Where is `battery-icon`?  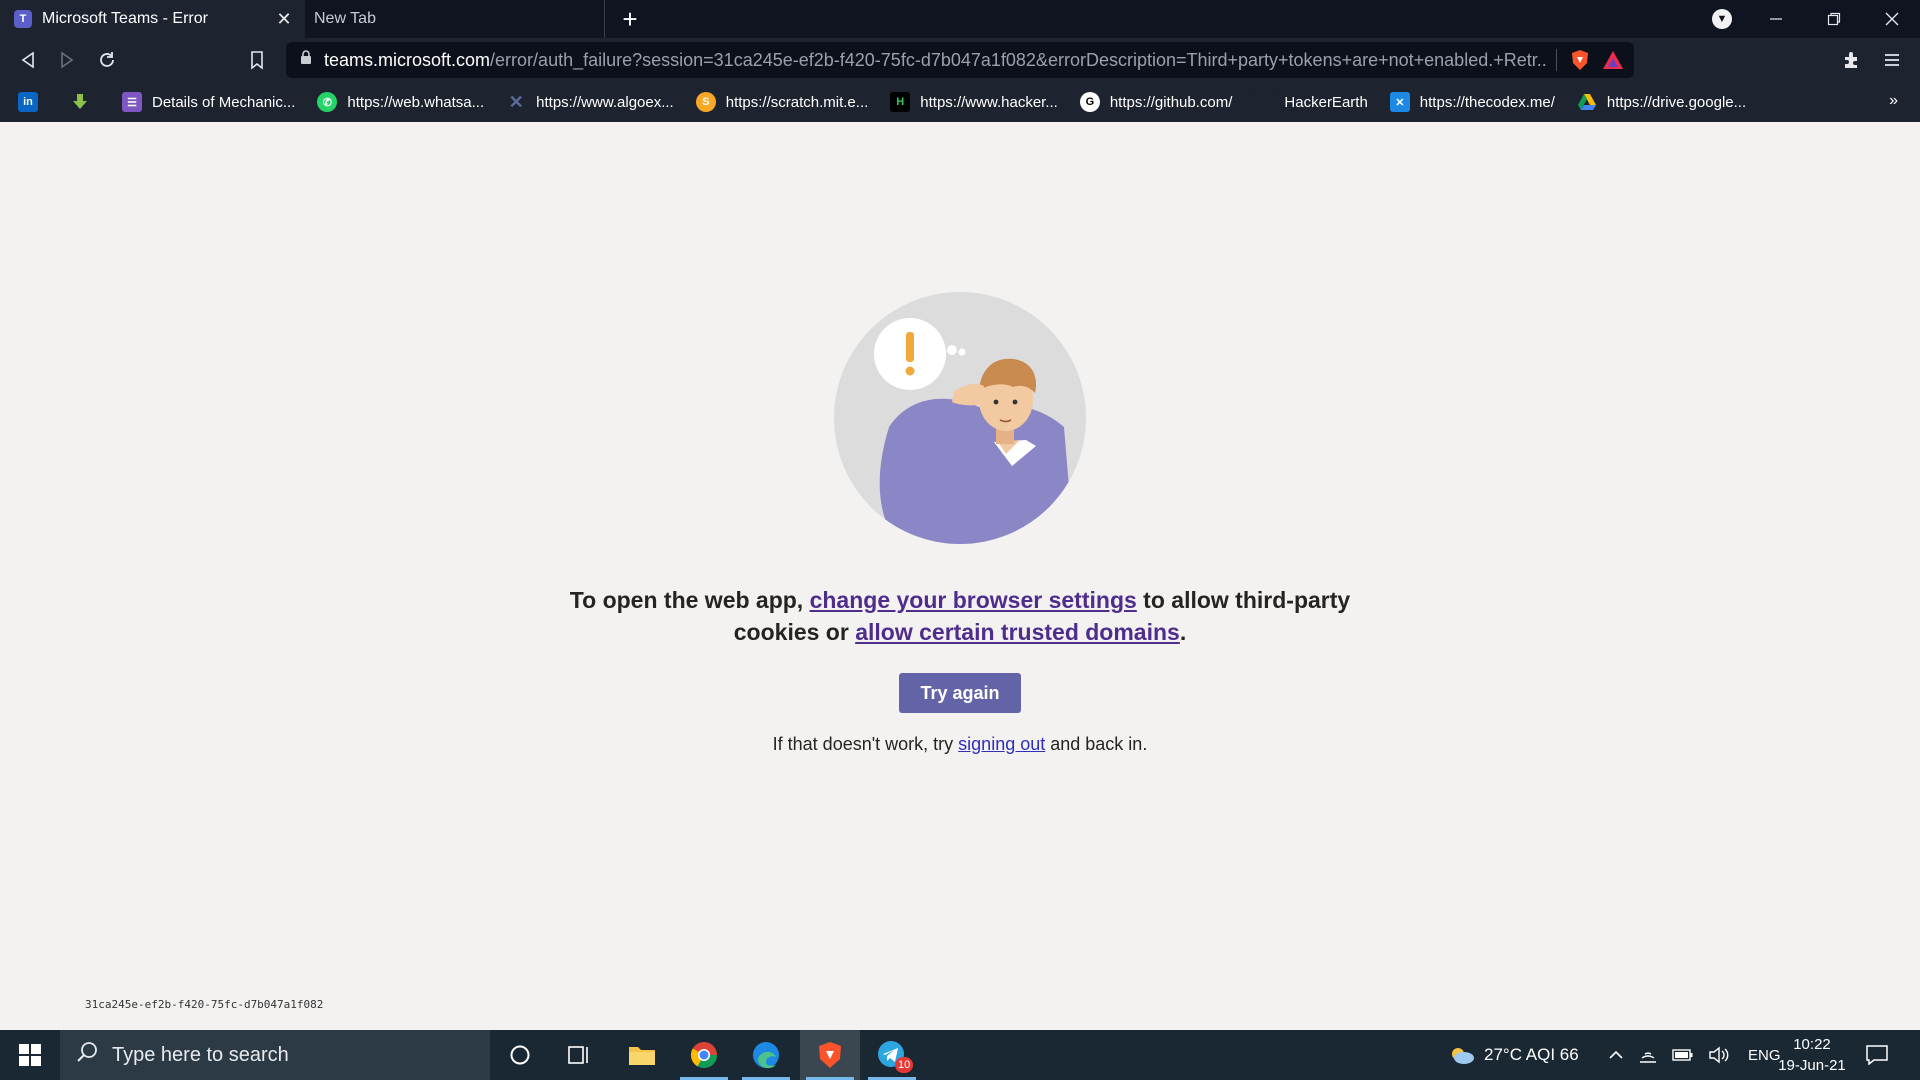
battery-icon is located at coordinates (1683, 1055).